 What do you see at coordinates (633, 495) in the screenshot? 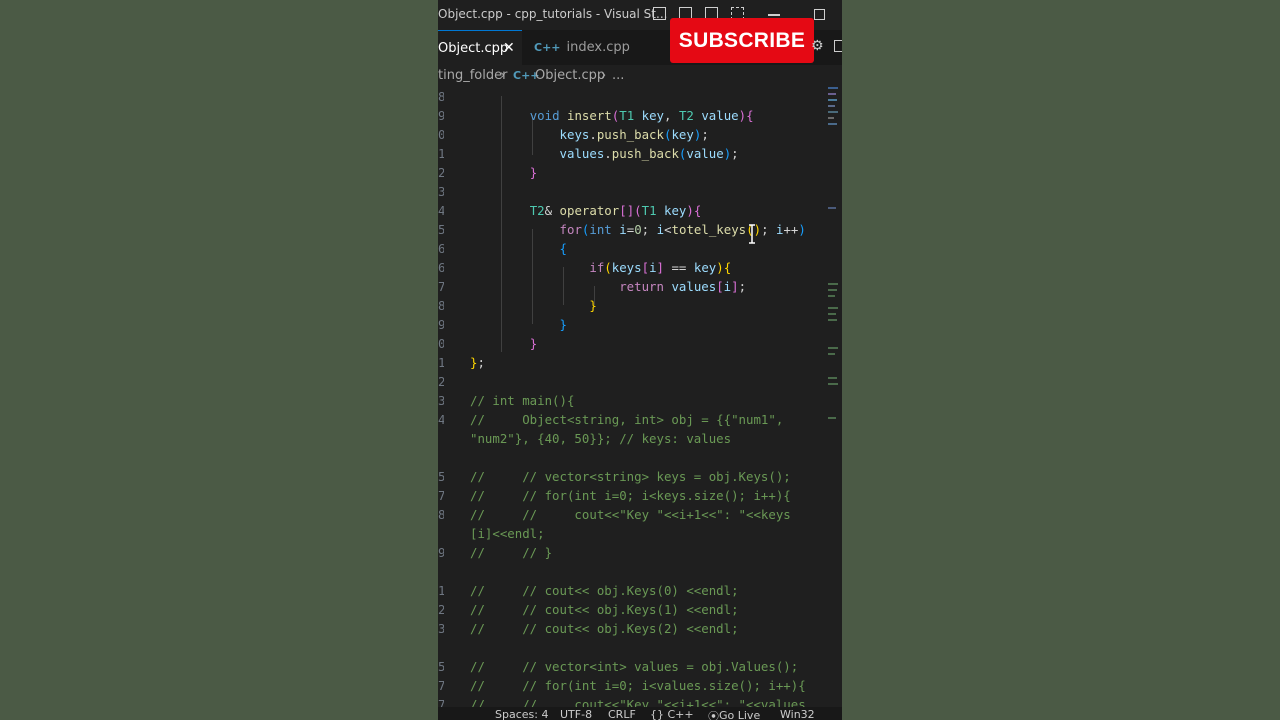
I see `code-line: 7 // // for(int i=0; i<keys.size(); i++){` at bounding box center [633, 495].